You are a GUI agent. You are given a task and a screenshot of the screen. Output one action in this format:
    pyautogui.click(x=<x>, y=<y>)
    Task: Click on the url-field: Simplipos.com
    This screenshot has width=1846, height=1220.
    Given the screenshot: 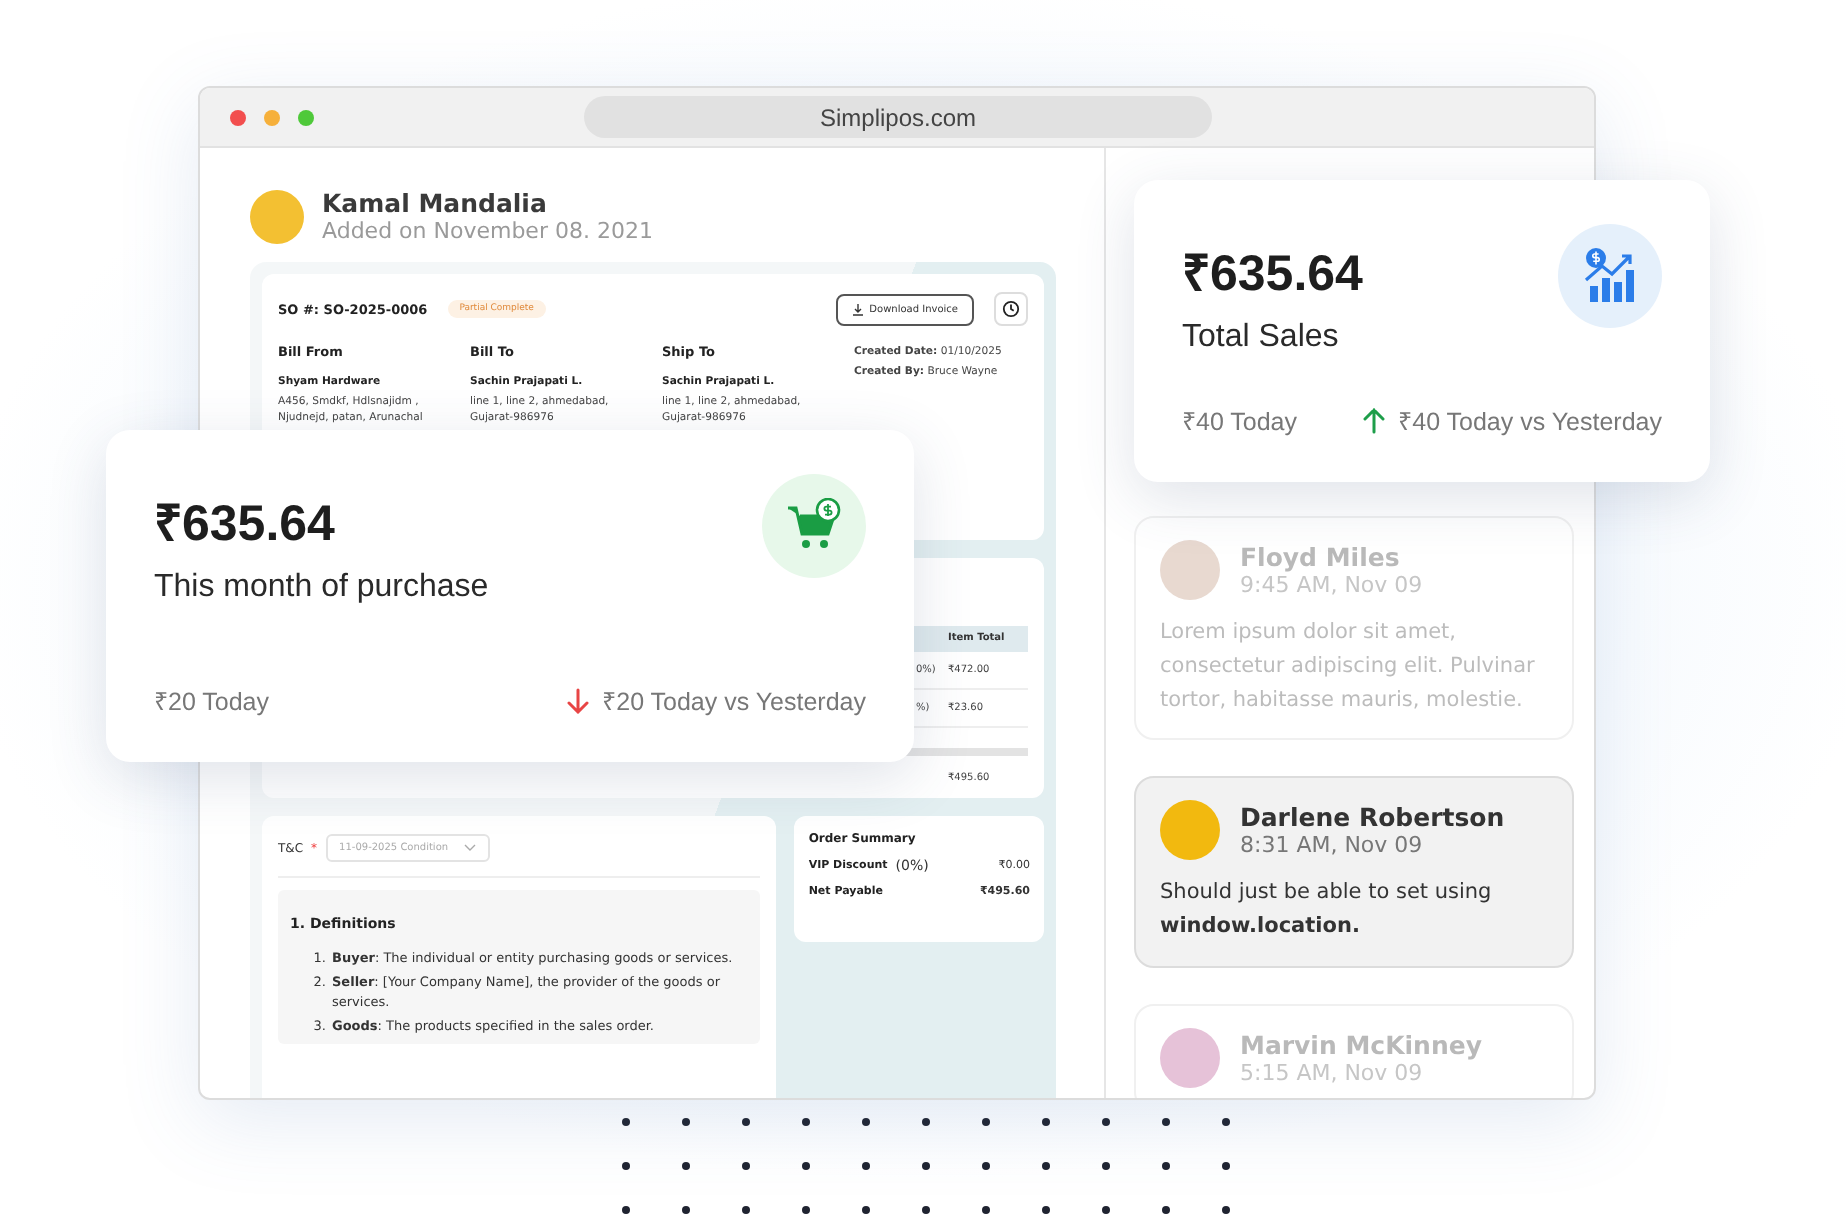 What is the action you would take?
    pyautogui.click(x=898, y=117)
    